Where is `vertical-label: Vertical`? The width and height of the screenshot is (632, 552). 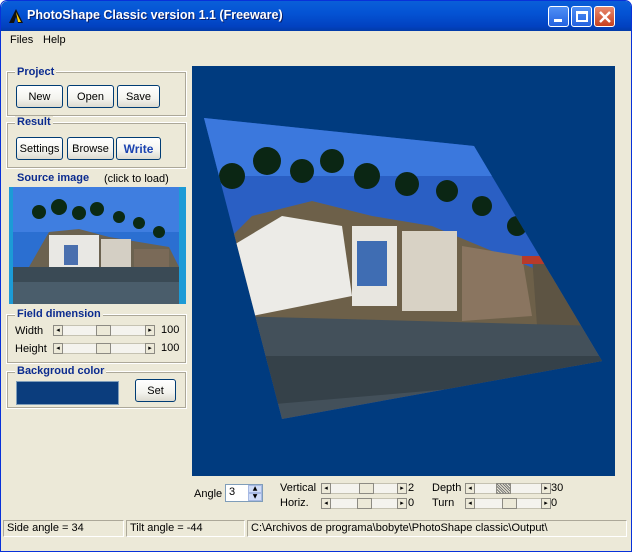
vertical-label: Vertical is located at coordinates (298, 488).